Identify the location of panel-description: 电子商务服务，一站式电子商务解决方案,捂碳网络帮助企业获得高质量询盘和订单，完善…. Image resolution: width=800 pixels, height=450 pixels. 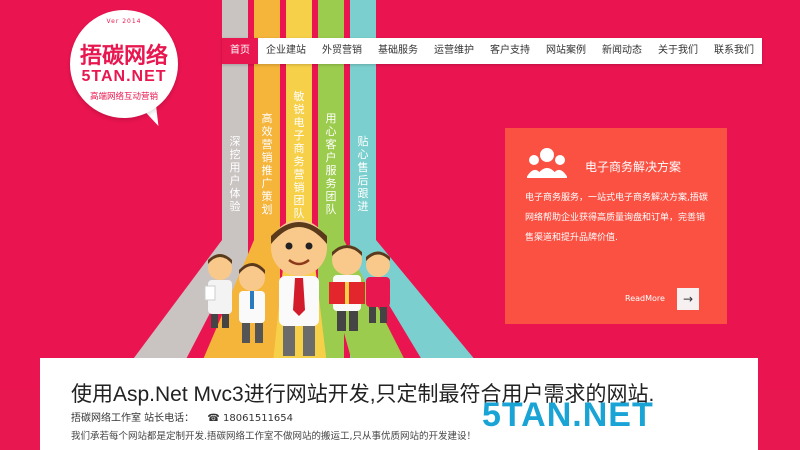
(616, 218).